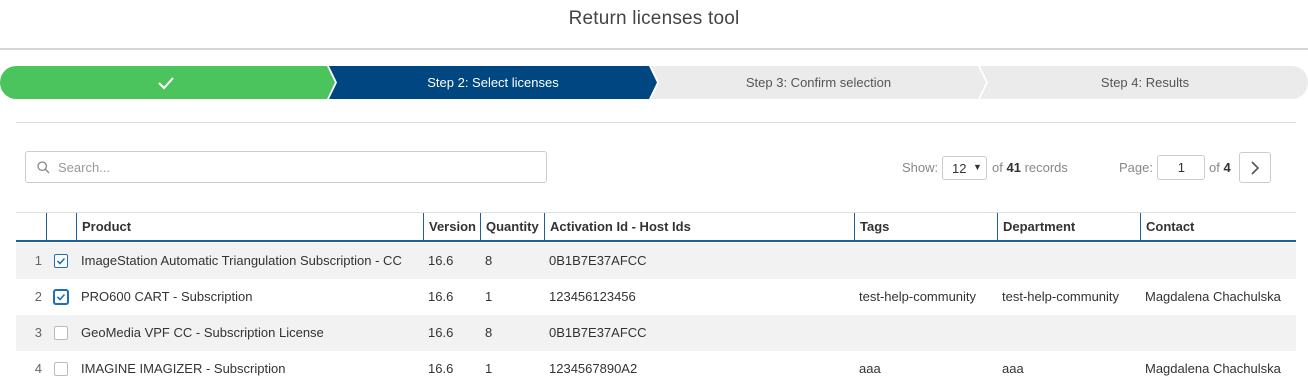  I want to click on records-summary: of 41 records, so click(1030, 167).